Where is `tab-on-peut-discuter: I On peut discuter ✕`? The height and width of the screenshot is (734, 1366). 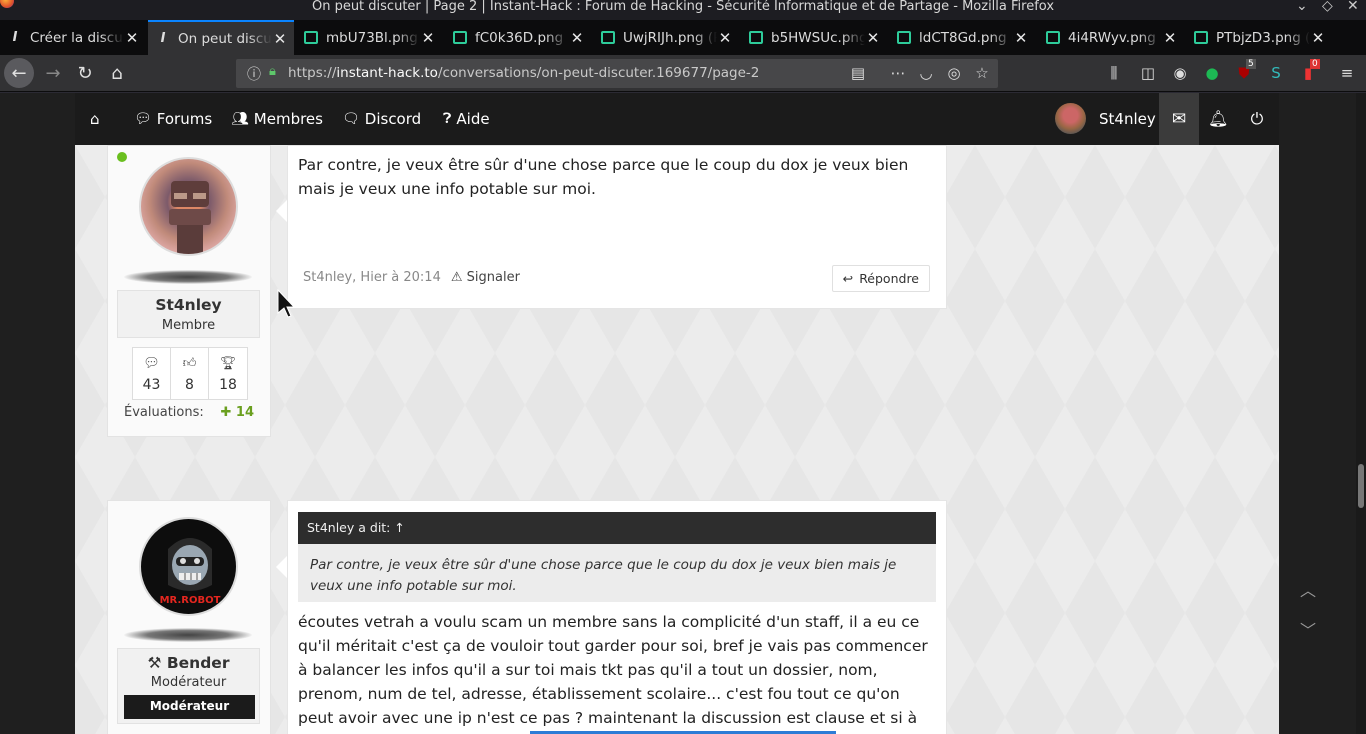
tab-on-peut-discuter: I On peut discuter ✕ is located at coordinates (221, 37).